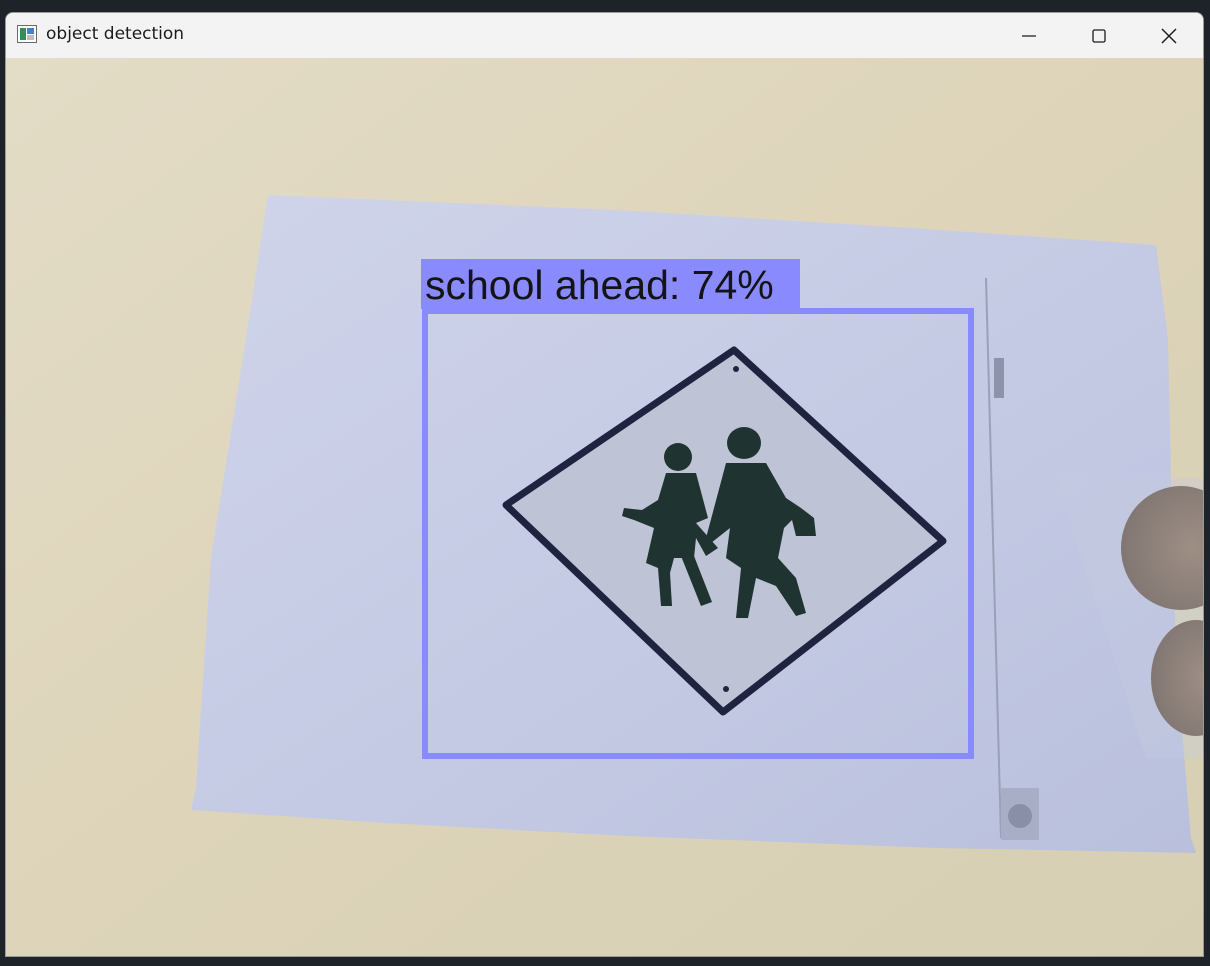  What do you see at coordinates (115, 34) in the screenshot?
I see `window-title: object detection` at bounding box center [115, 34].